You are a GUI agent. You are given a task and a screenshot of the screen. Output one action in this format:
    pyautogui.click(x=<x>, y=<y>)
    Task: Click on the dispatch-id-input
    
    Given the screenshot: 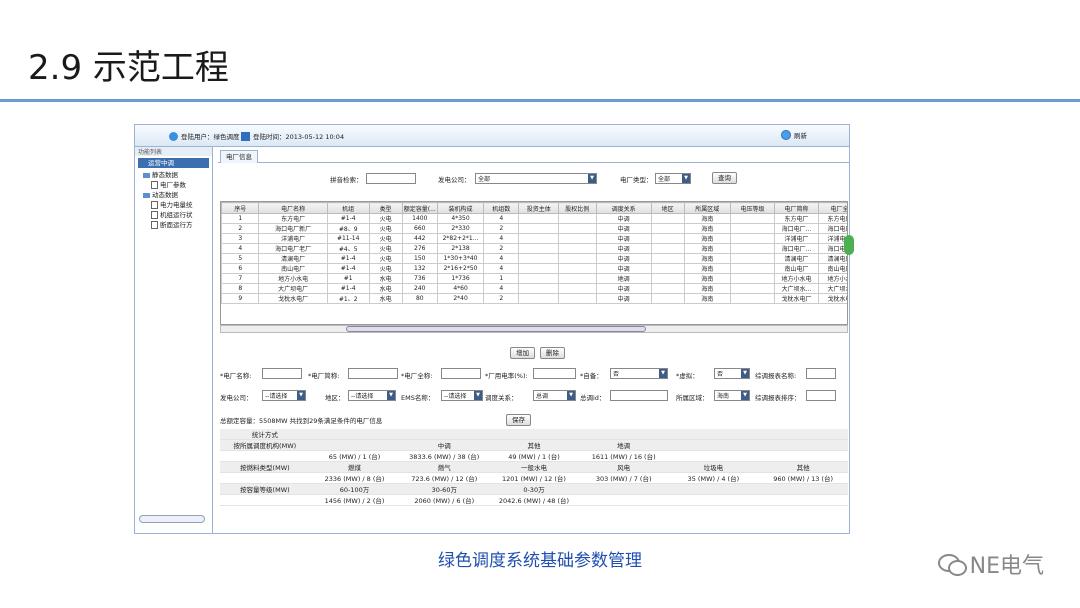 What is the action you would take?
    pyautogui.click(x=639, y=395)
    